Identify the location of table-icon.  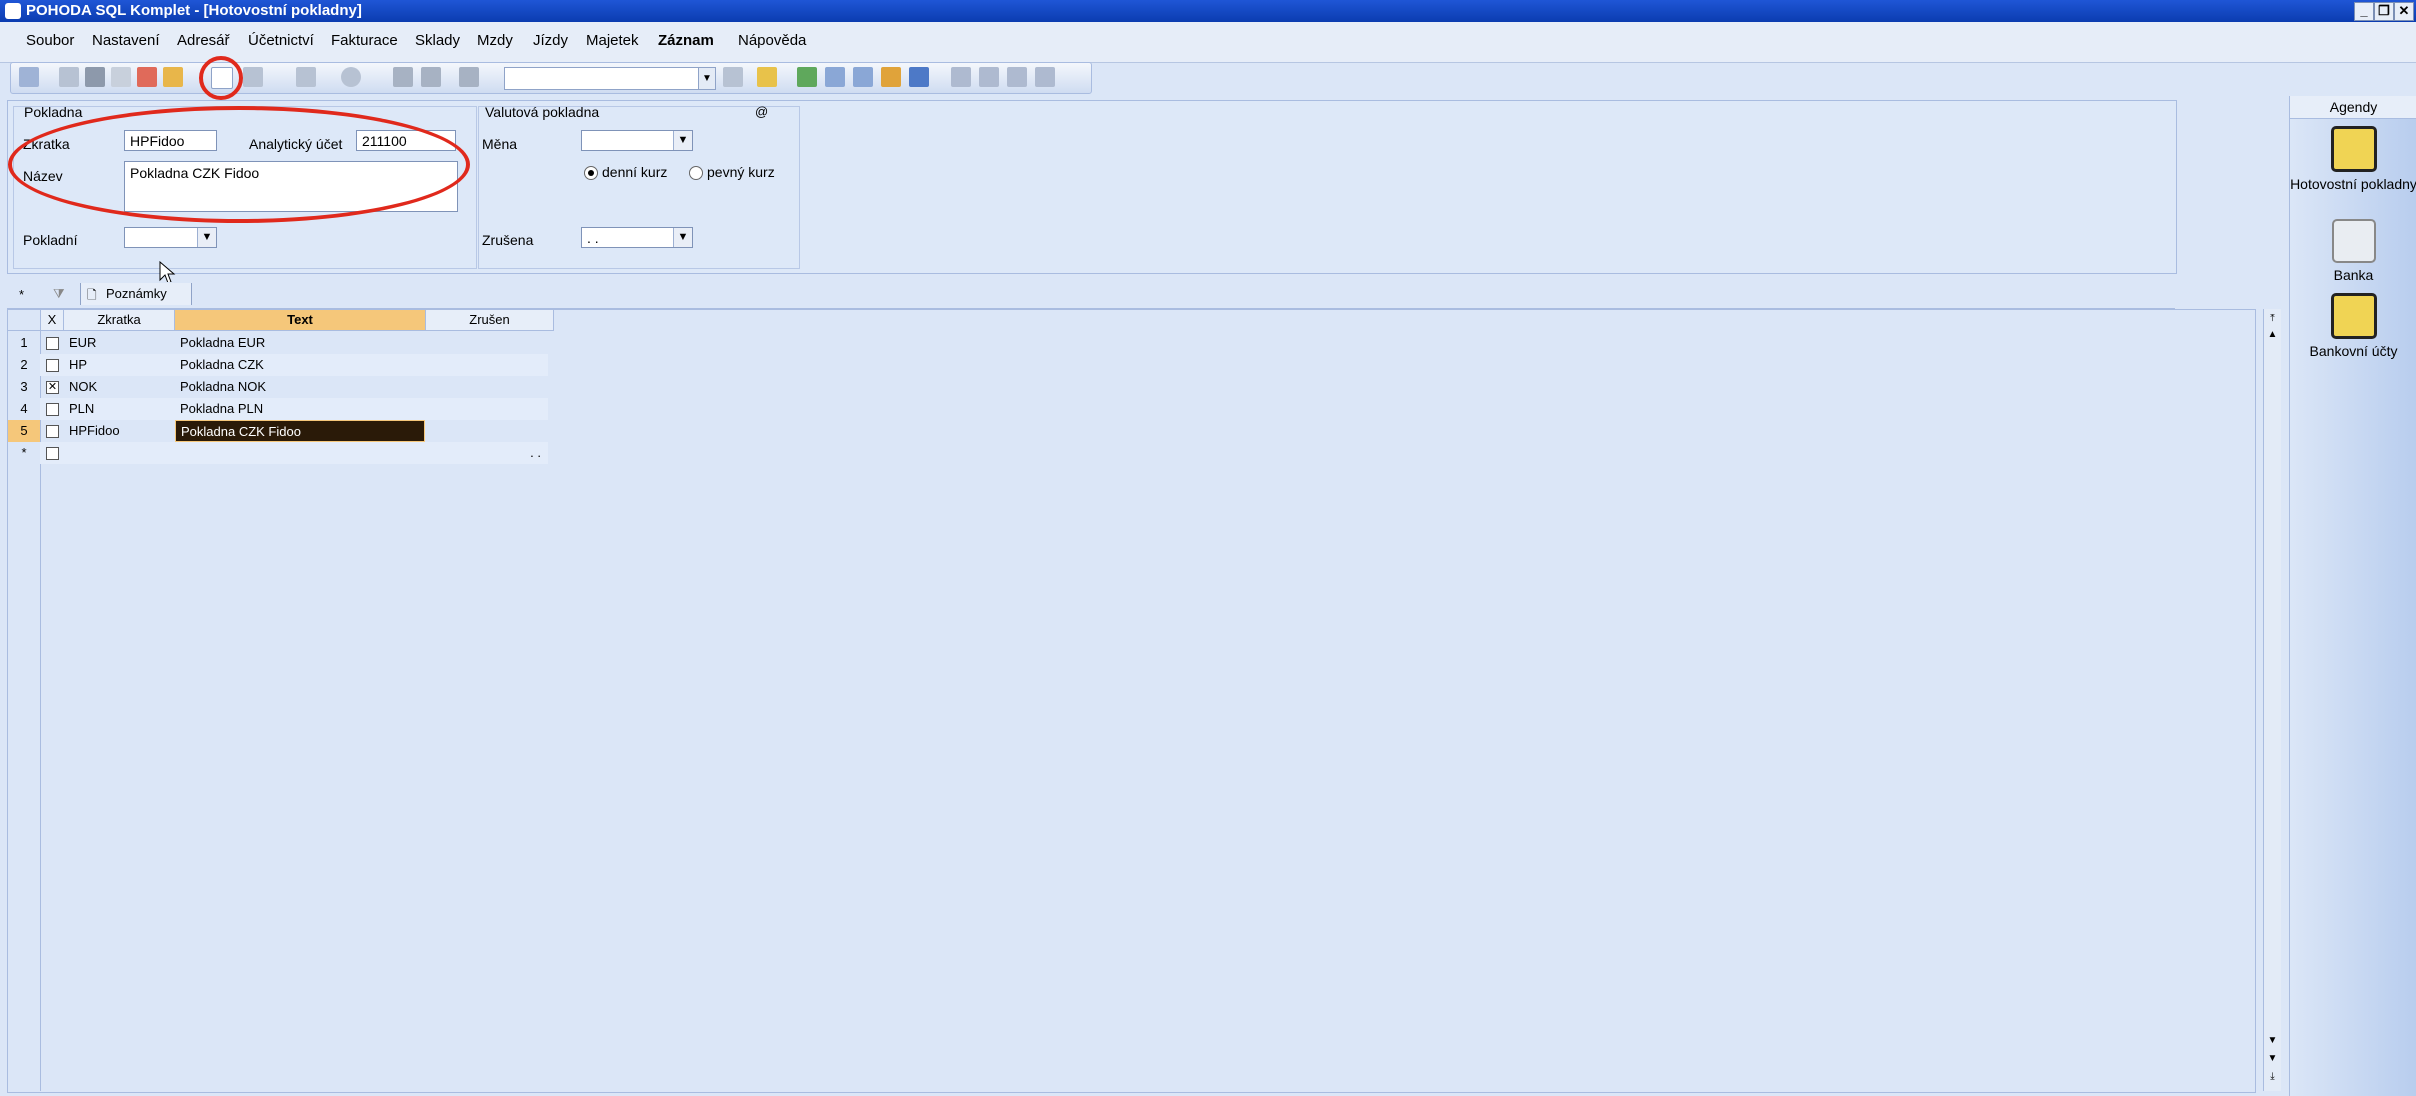
(835, 77).